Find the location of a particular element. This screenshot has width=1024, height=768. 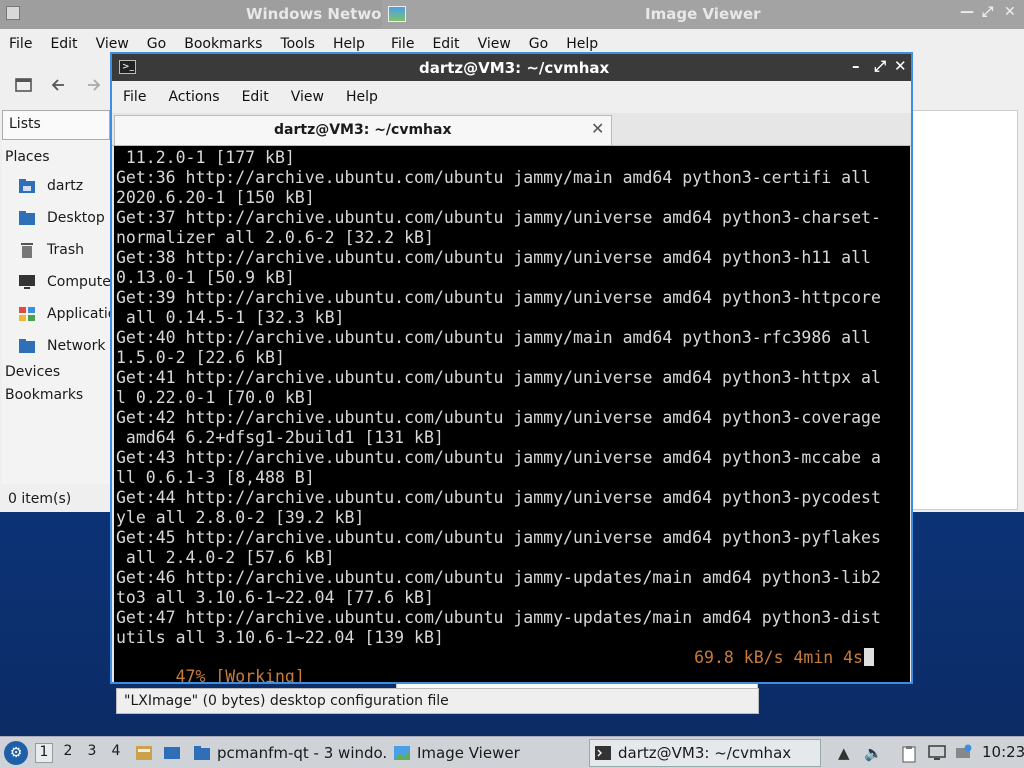

terminal-line: 1.5.0-2 [22.6 kB] is located at coordinates (200, 357).